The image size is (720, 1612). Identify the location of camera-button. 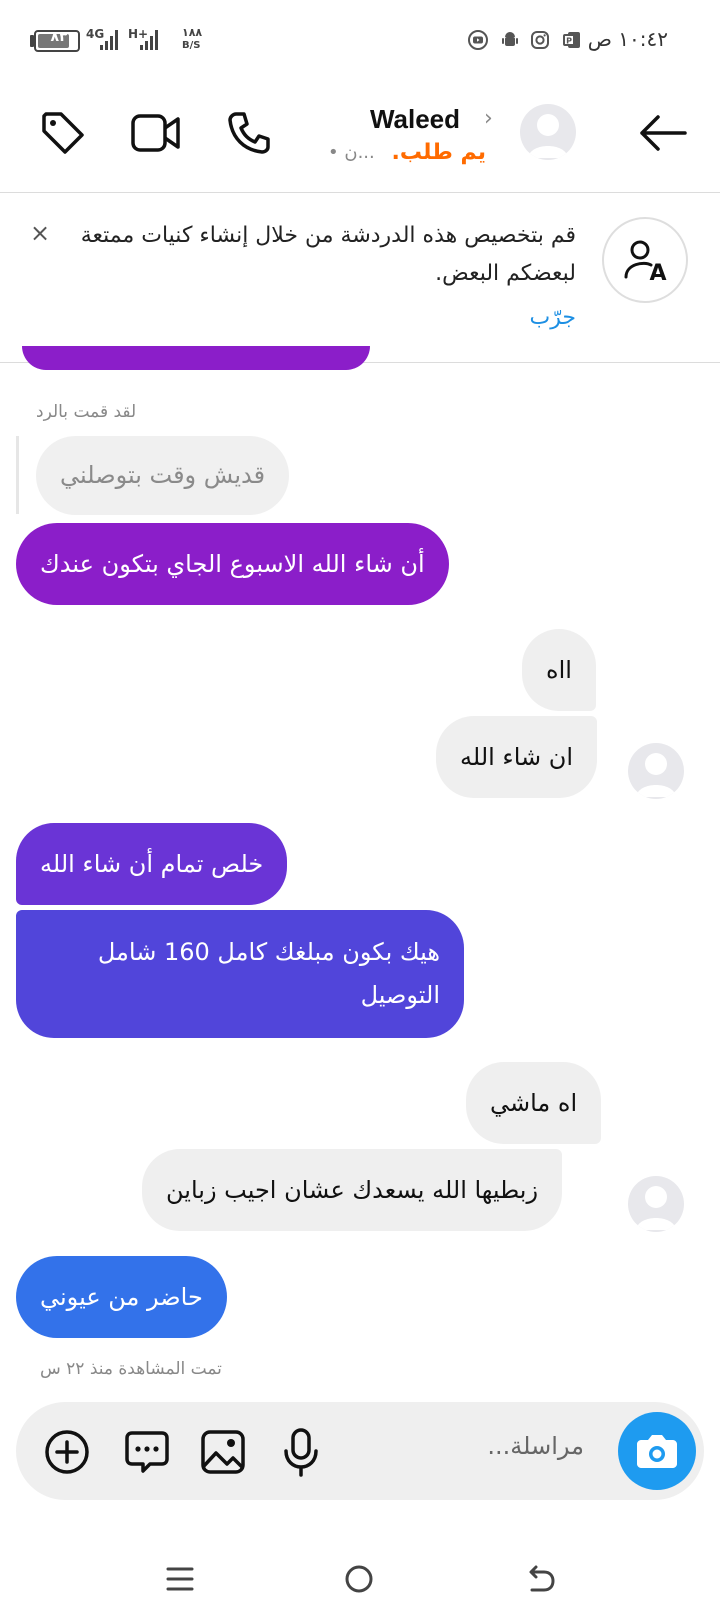
(657, 1451).